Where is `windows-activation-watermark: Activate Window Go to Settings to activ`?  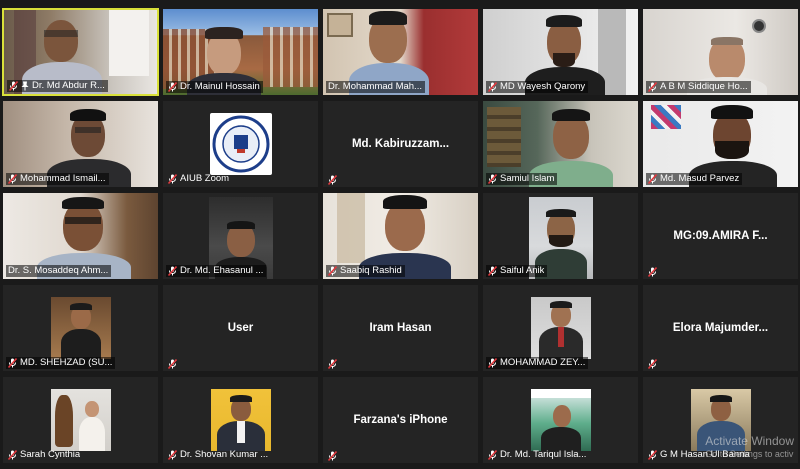
windows-activation-watermark: Activate Window Go to Settings to activ is located at coordinates (749, 448).